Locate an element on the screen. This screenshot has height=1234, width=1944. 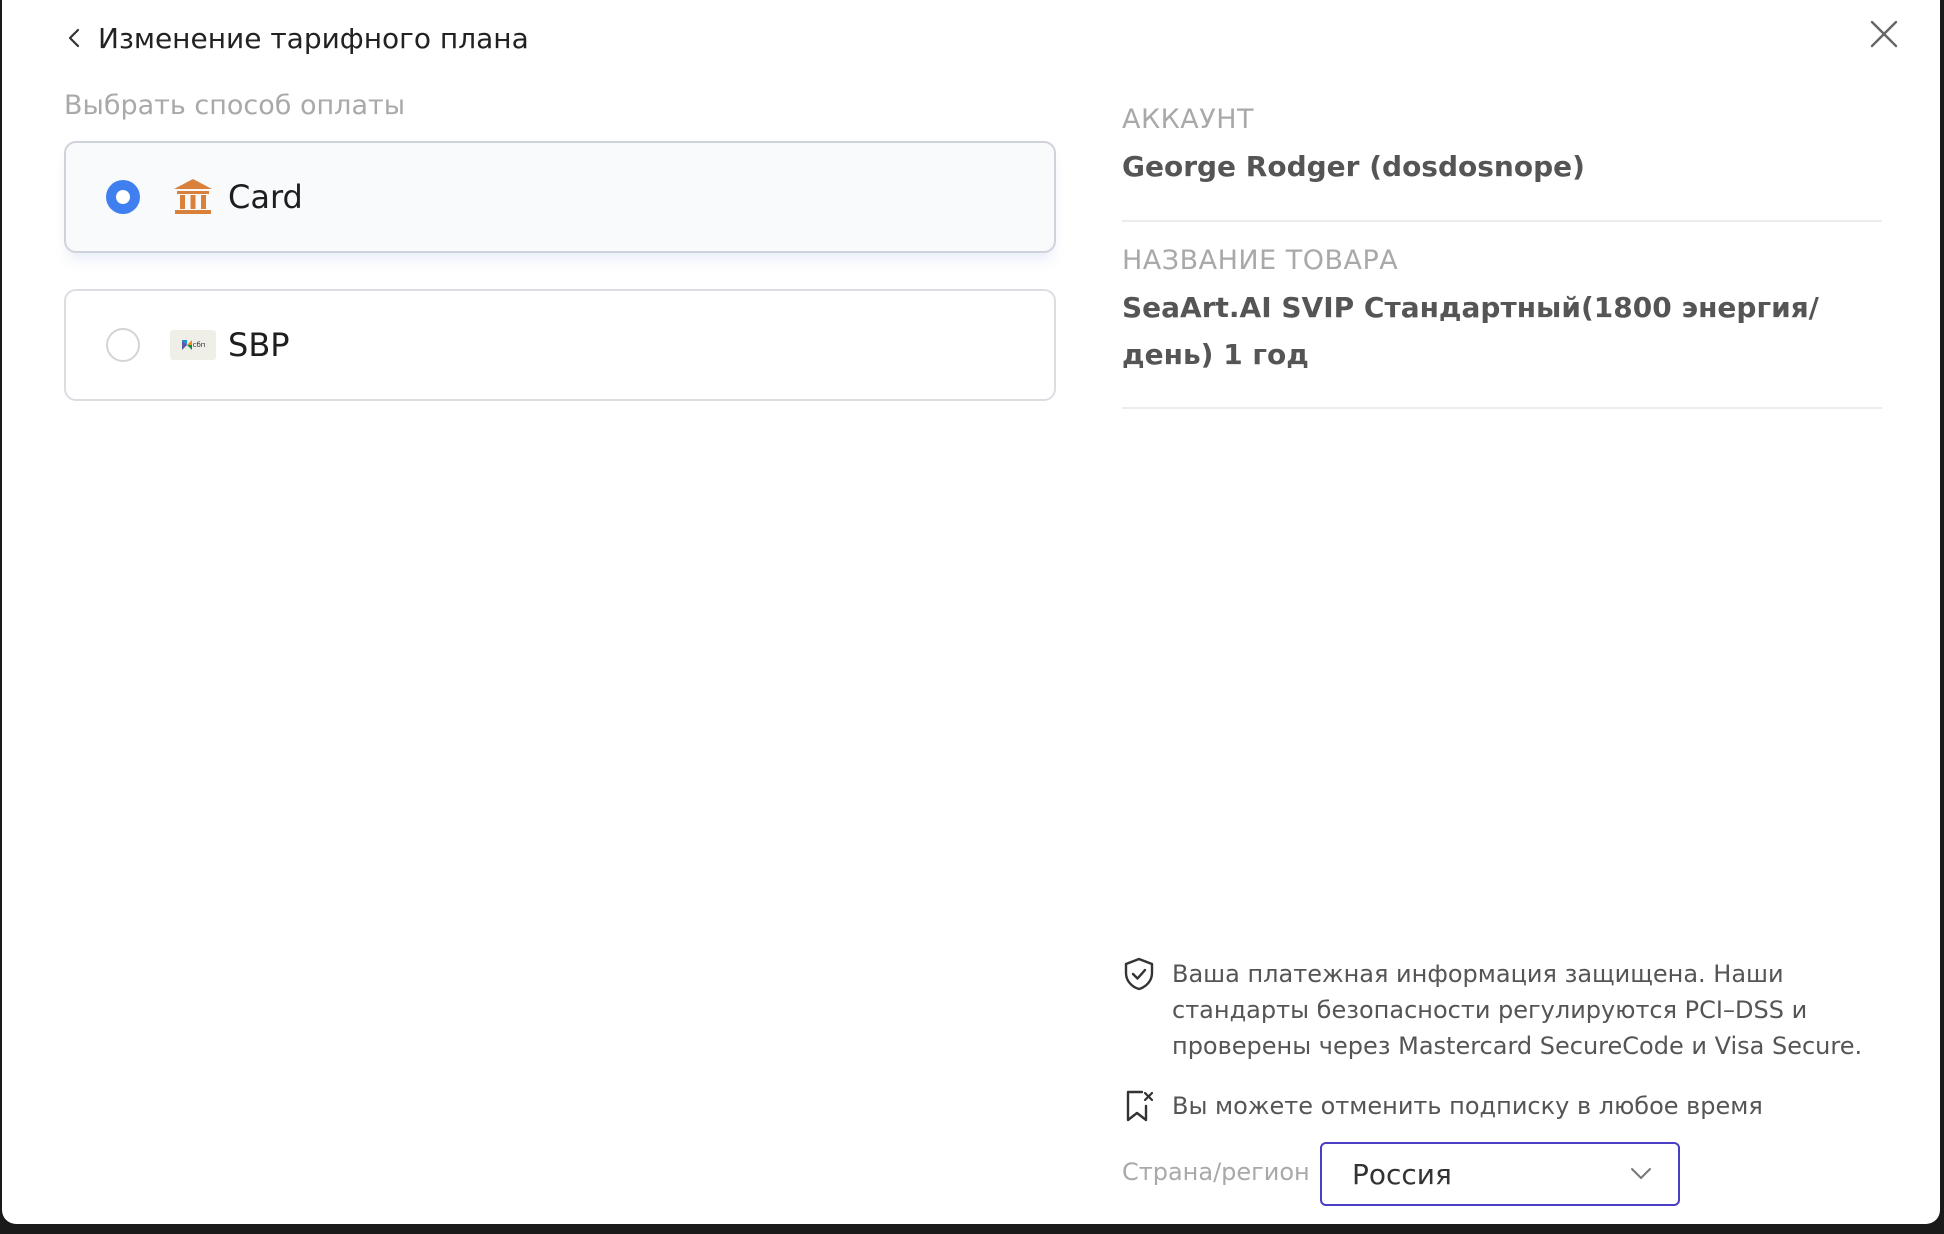
sbp-logo-text: сбп is located at coordinates (199, 345).